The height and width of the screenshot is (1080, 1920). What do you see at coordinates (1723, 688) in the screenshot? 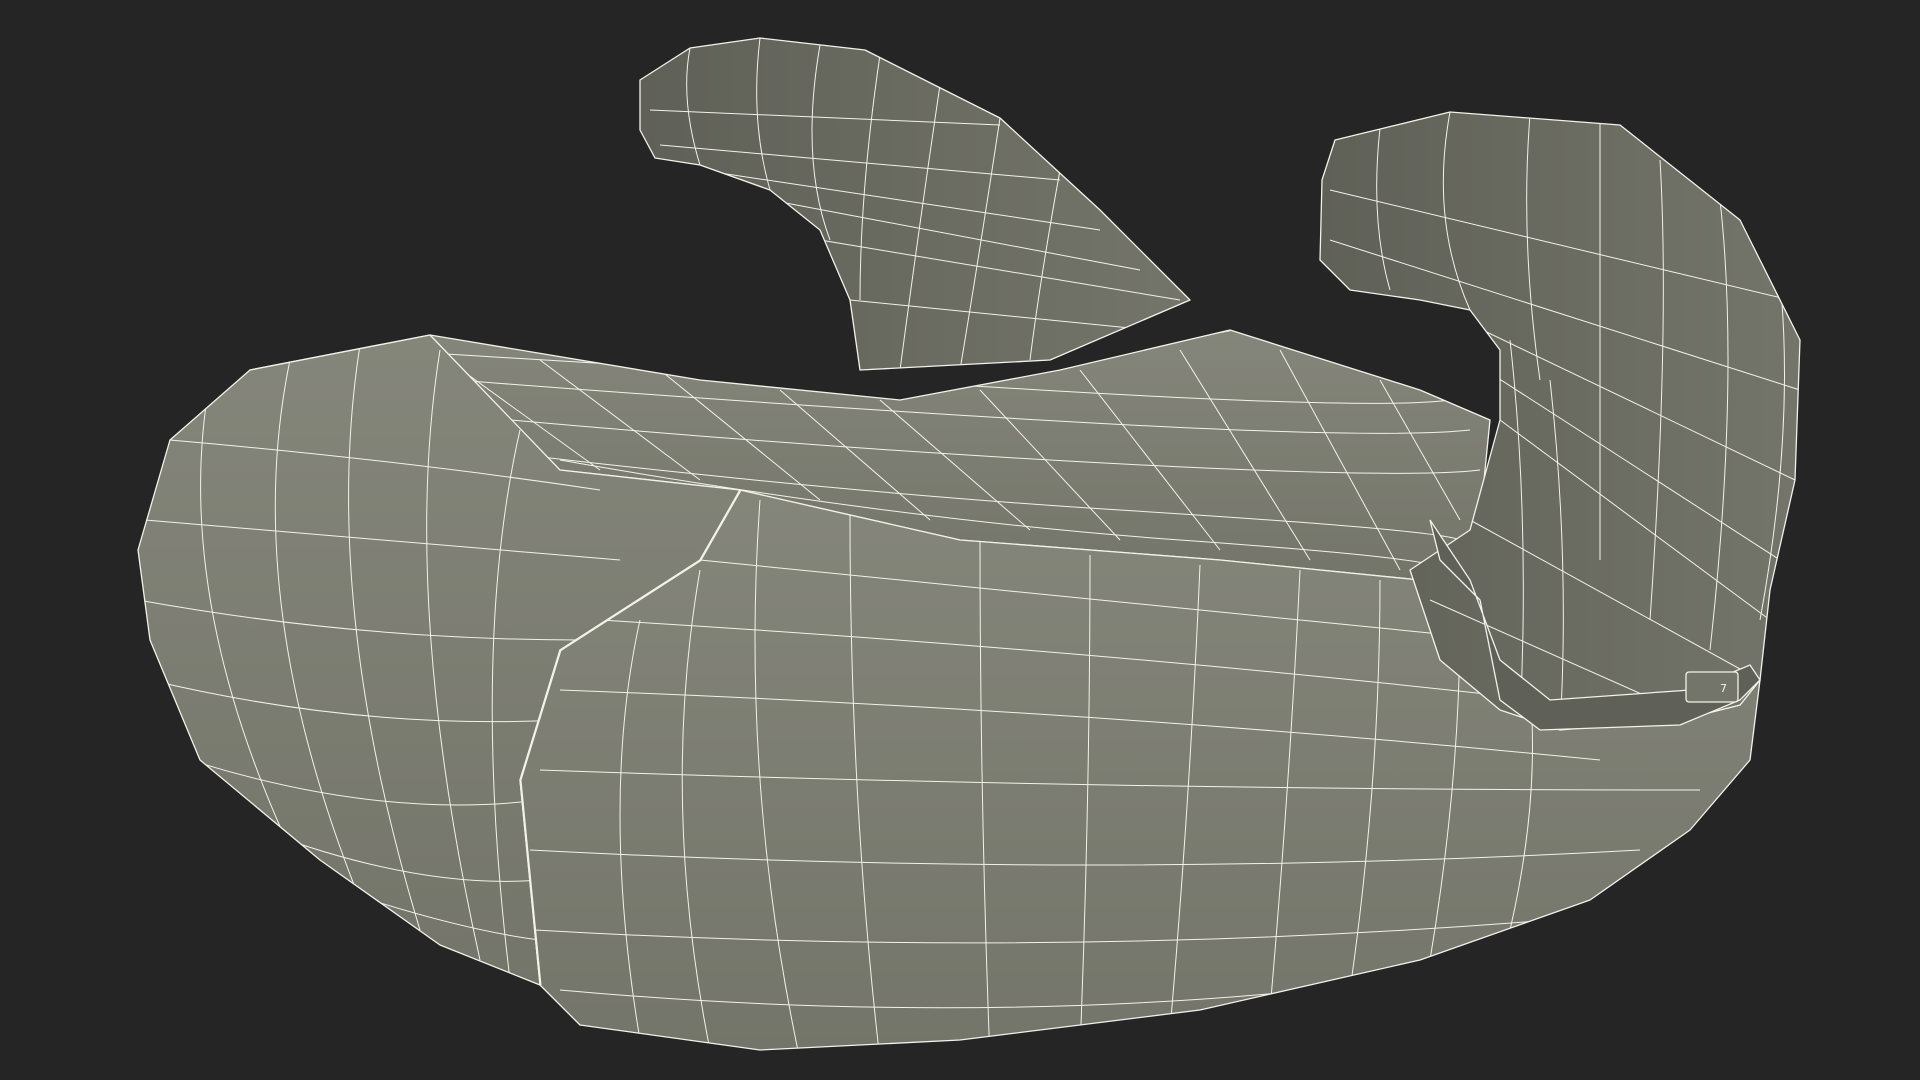
I see `strap-tag-label: 7` at bounding box center [1723, 688].